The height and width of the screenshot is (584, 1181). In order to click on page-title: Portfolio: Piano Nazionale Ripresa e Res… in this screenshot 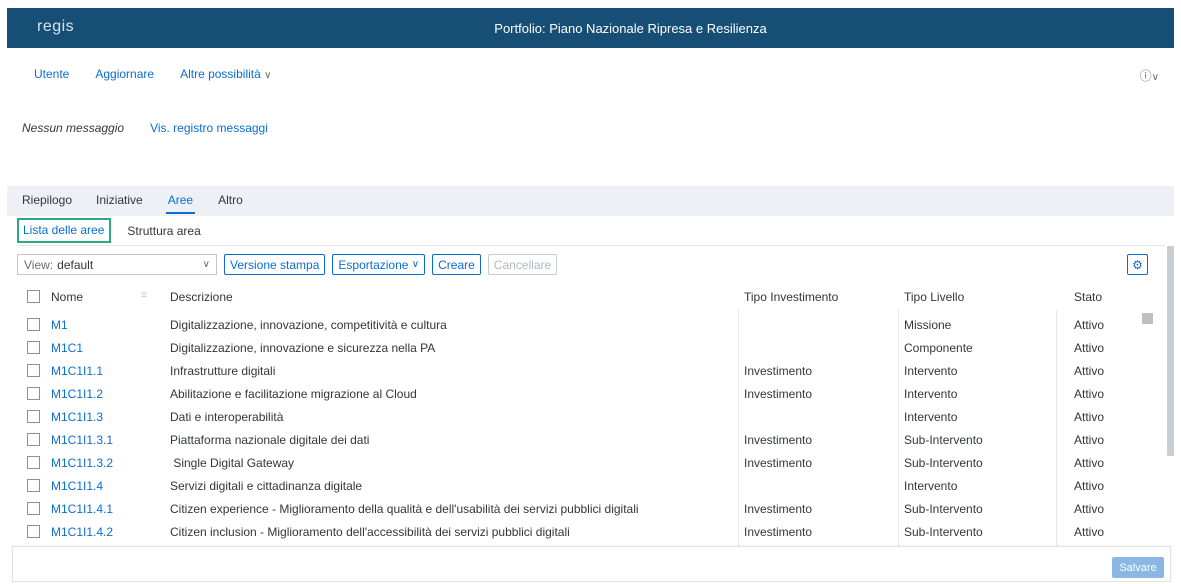, I will do `click(630, 28)`.